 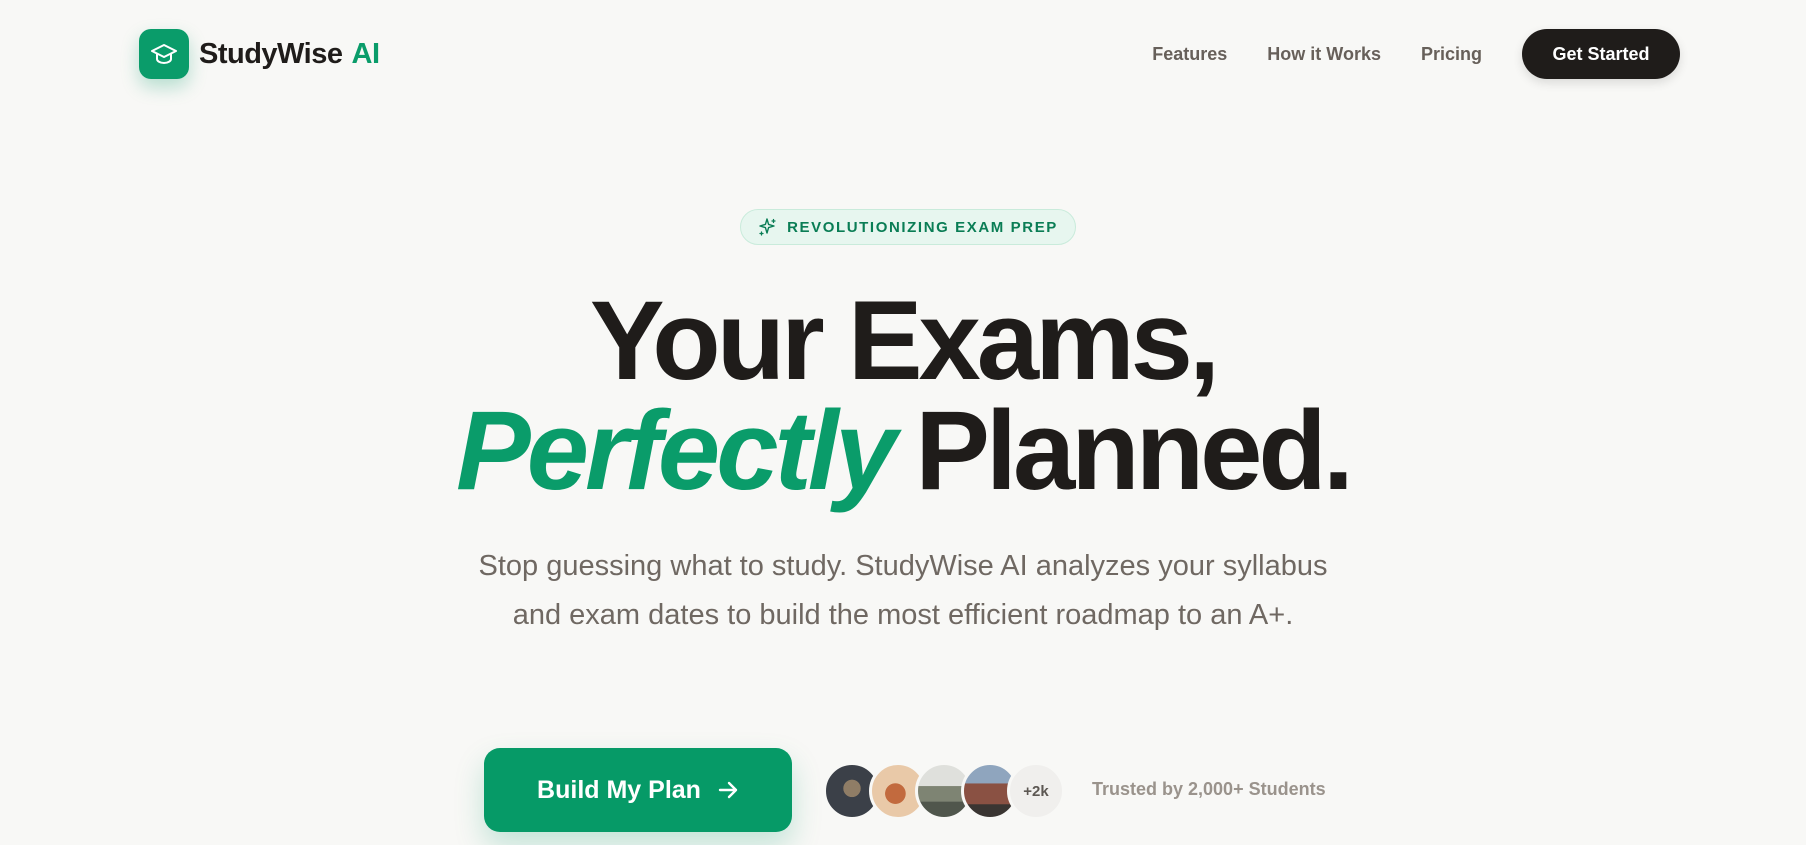 What do you see at coordinates (1134, 450) in the screenshot?
I see `hero-headline-rest: Planned.` at bounding box center [1134, 450].